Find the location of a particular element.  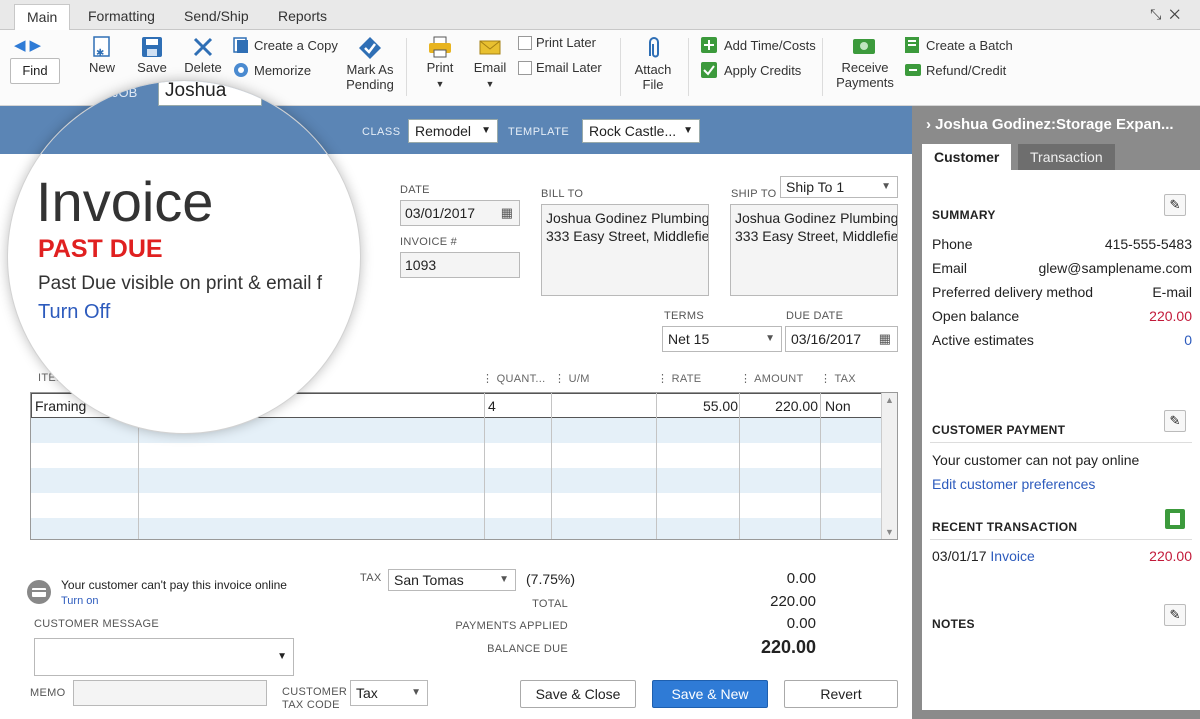

edit-preferences-row: Edit customer preferences is located at coordinates (1062, 484).